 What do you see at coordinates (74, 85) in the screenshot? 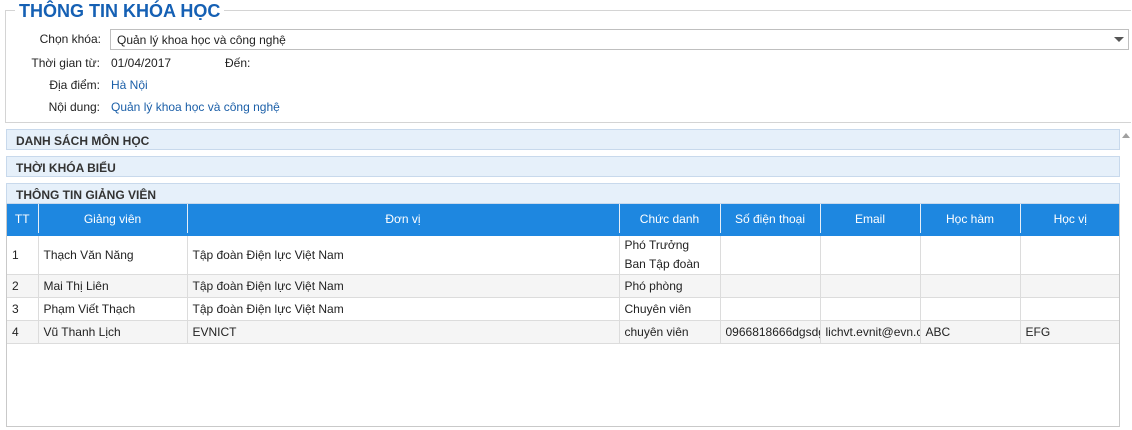
I see `location-label: Địa điểm:` at bounding box center [74, 85].